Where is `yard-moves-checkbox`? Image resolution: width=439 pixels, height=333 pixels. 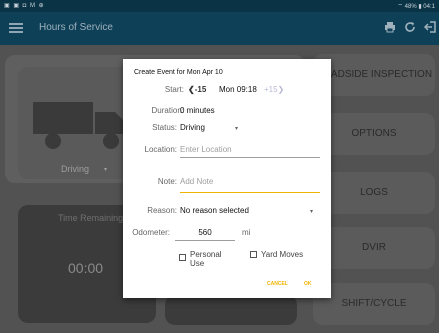
yard-moves-checkbox is located at coordinates (253, 254).